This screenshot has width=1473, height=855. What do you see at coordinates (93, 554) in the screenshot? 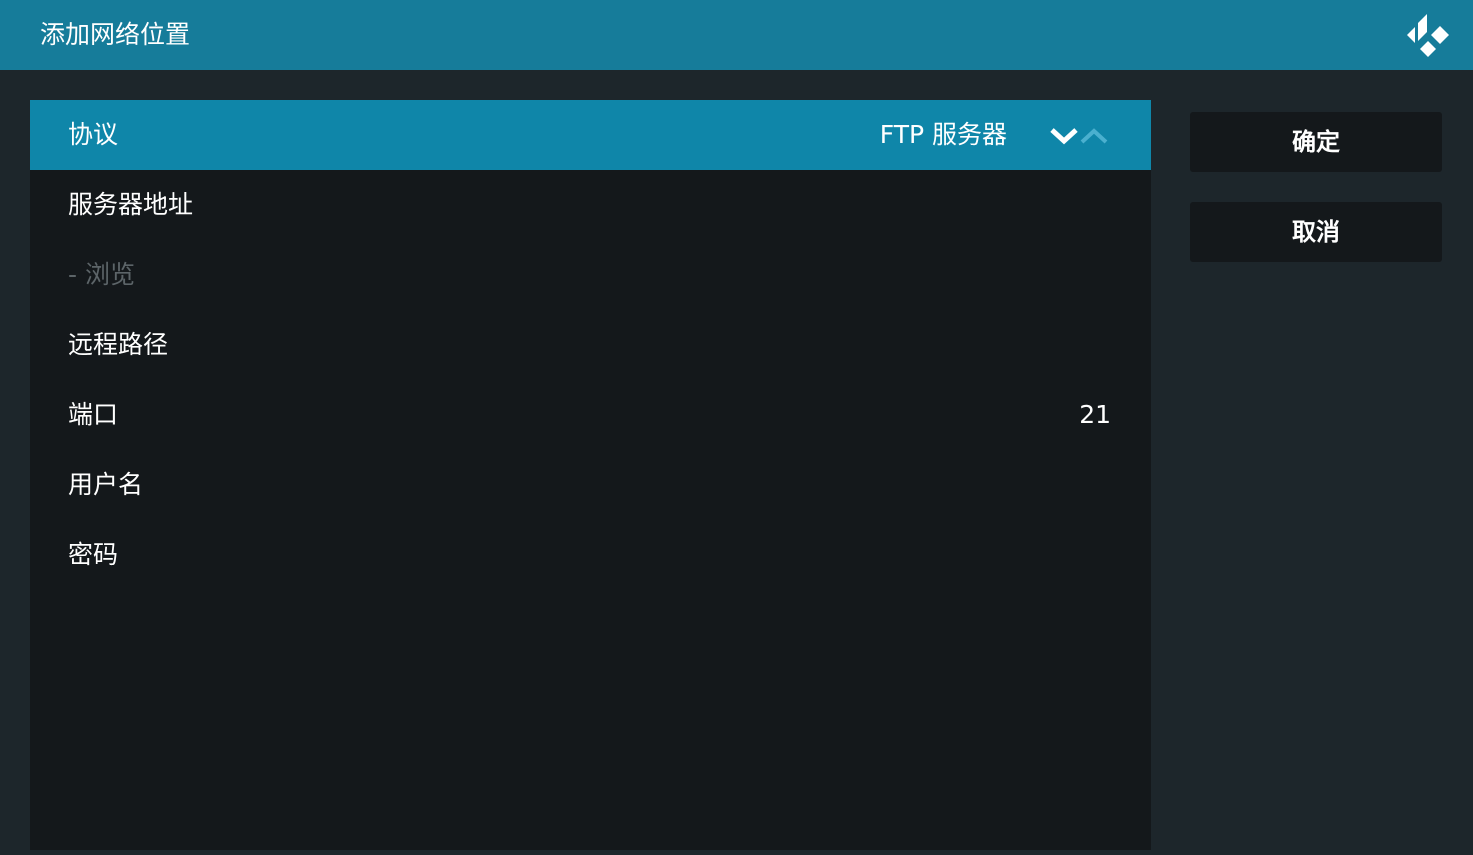
I see `setting-label-password: 密码` at bounding box center [93, 554].